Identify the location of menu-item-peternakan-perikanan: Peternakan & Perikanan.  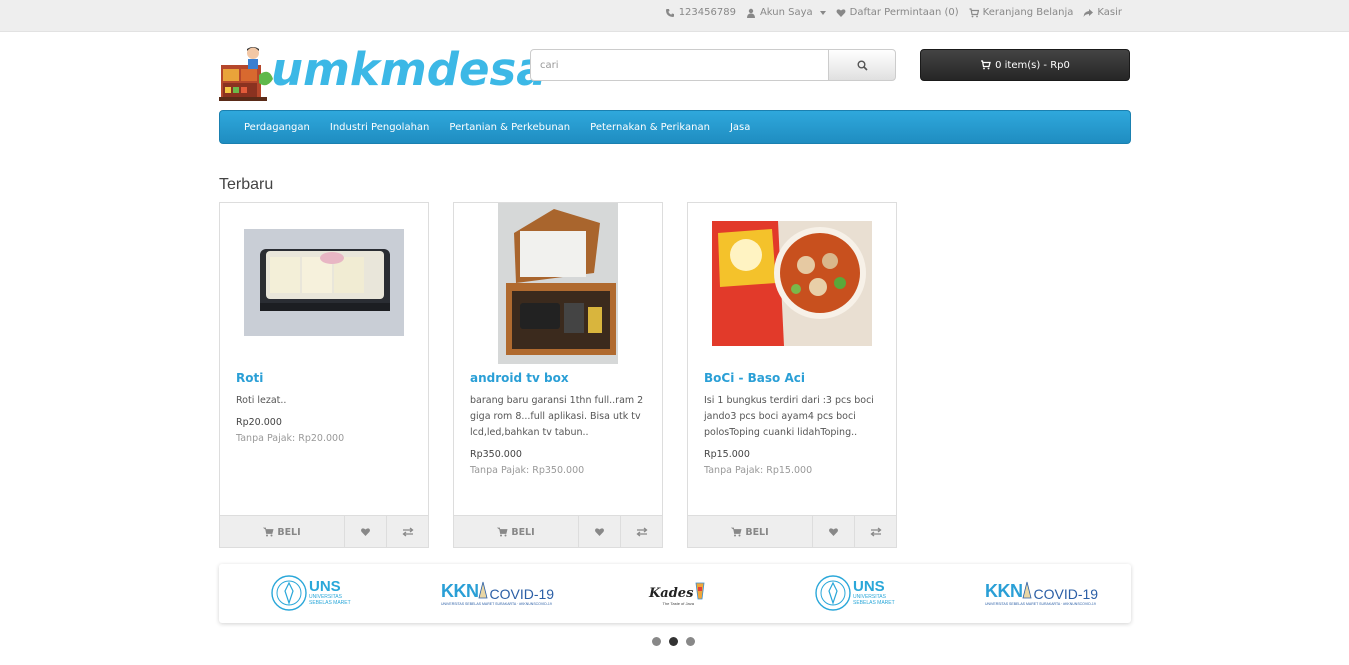
(650, 127).